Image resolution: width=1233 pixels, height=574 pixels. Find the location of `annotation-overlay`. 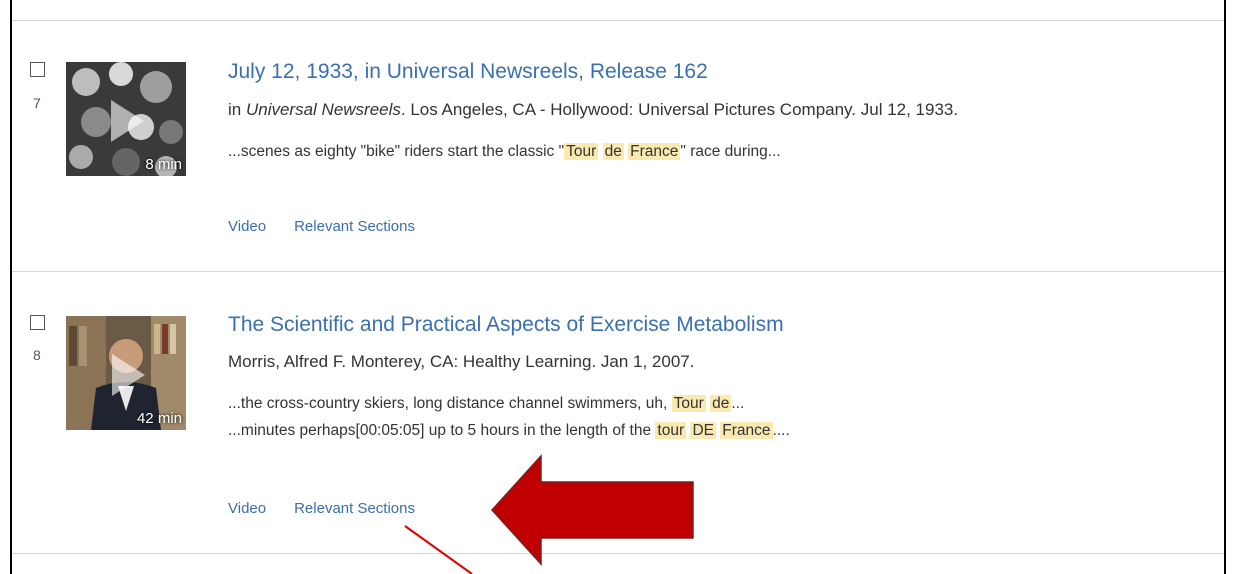

annotation-overlay is located at coordinates (549, 514).